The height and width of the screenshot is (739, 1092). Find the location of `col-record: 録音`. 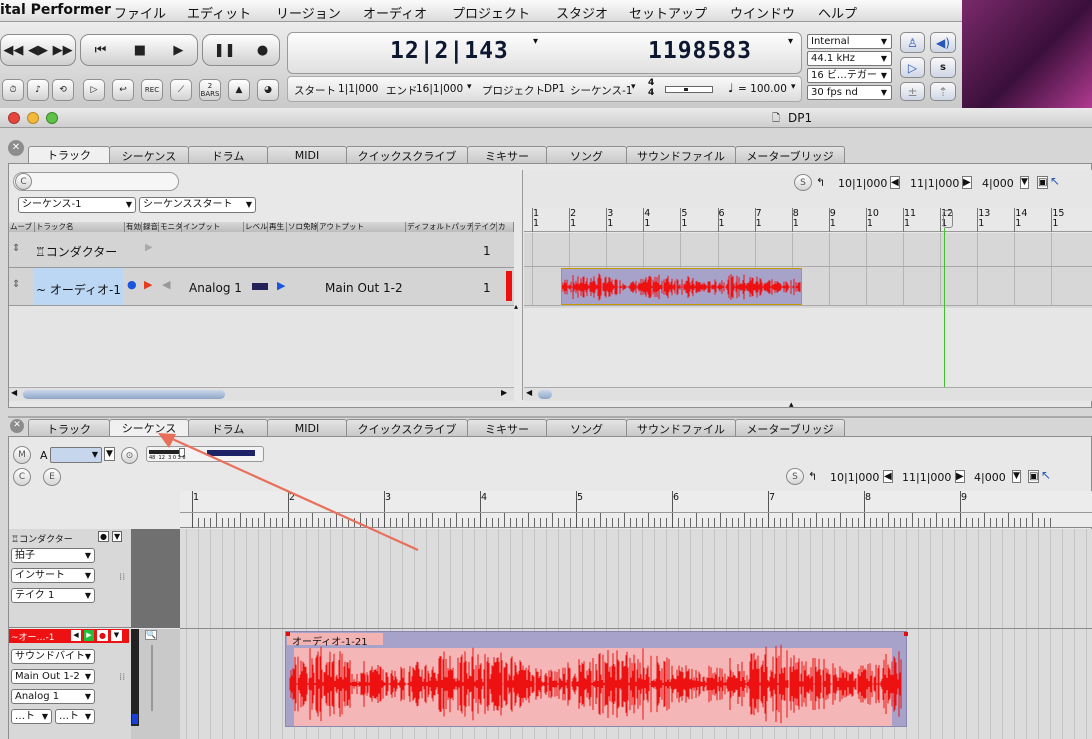

col-record: 録音 is located at coordinates (150, 227).